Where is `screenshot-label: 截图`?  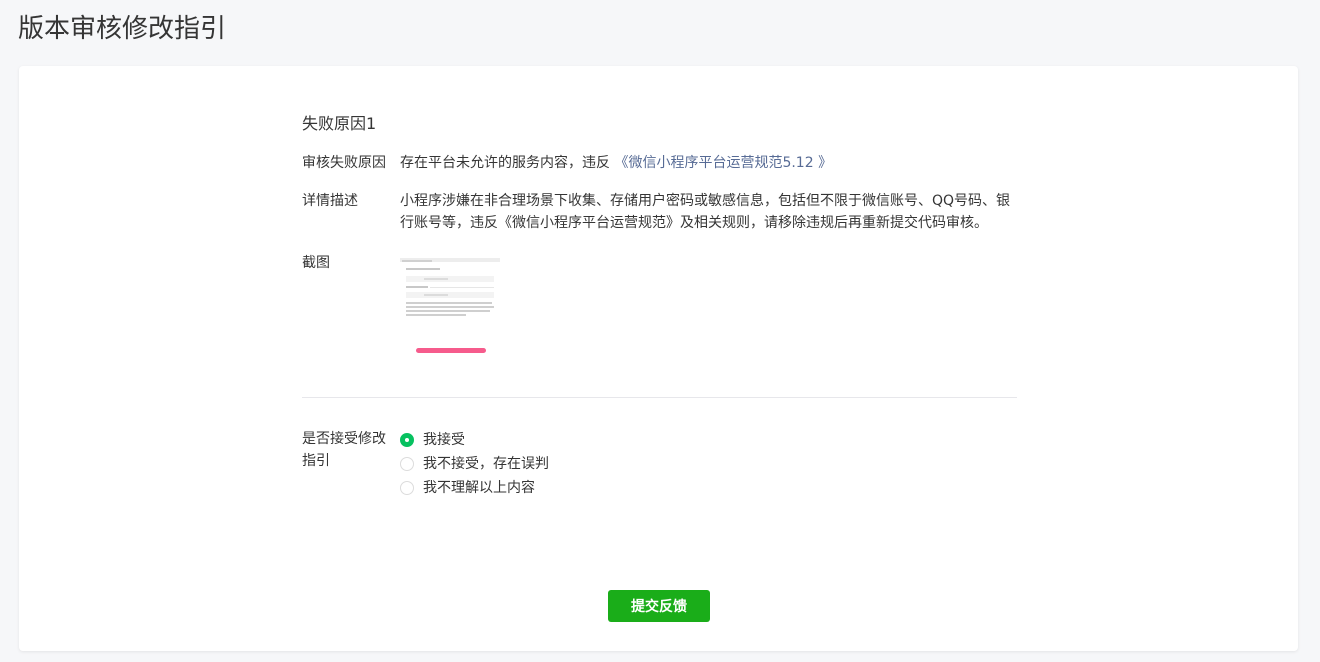 screenshot-label: 截图 is located at coordinates (316, 263).